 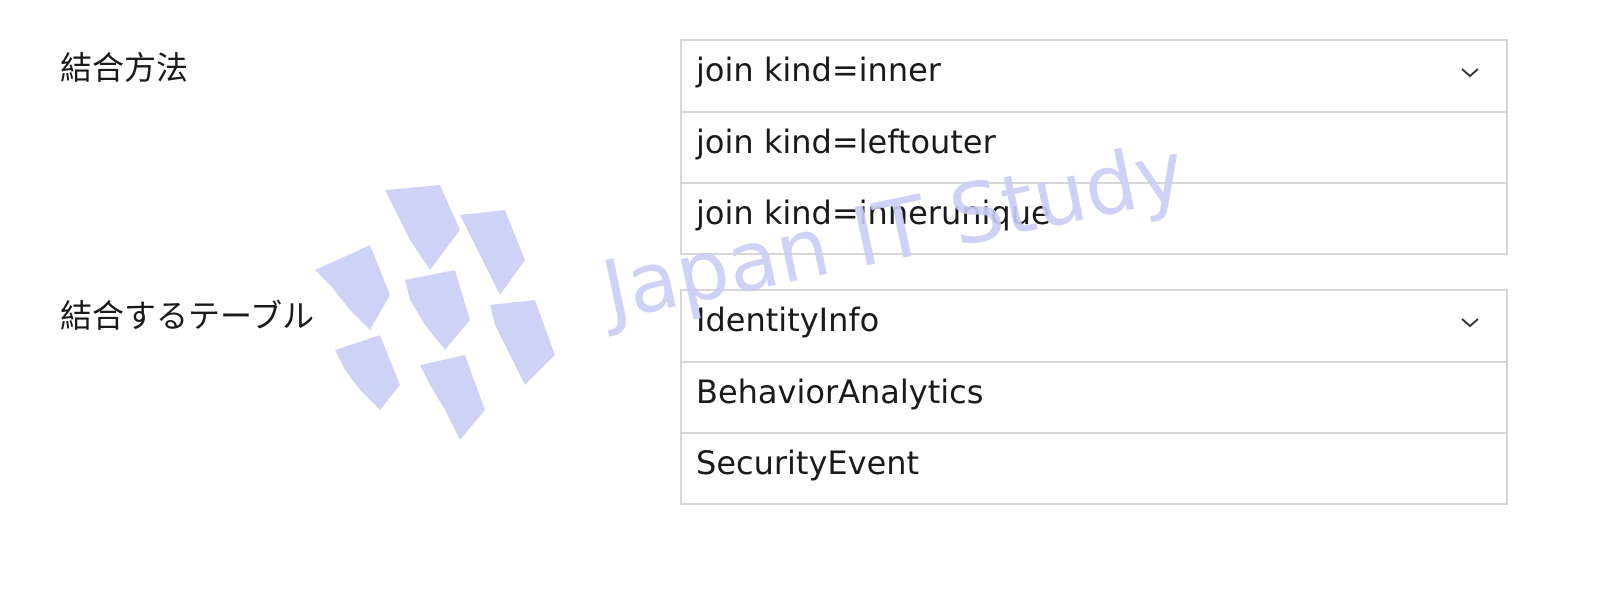 What do you see at coordinates (124, 68) in the screenshot?
I see `join-method-label: 結合方法` at bounding box center [124, 68].